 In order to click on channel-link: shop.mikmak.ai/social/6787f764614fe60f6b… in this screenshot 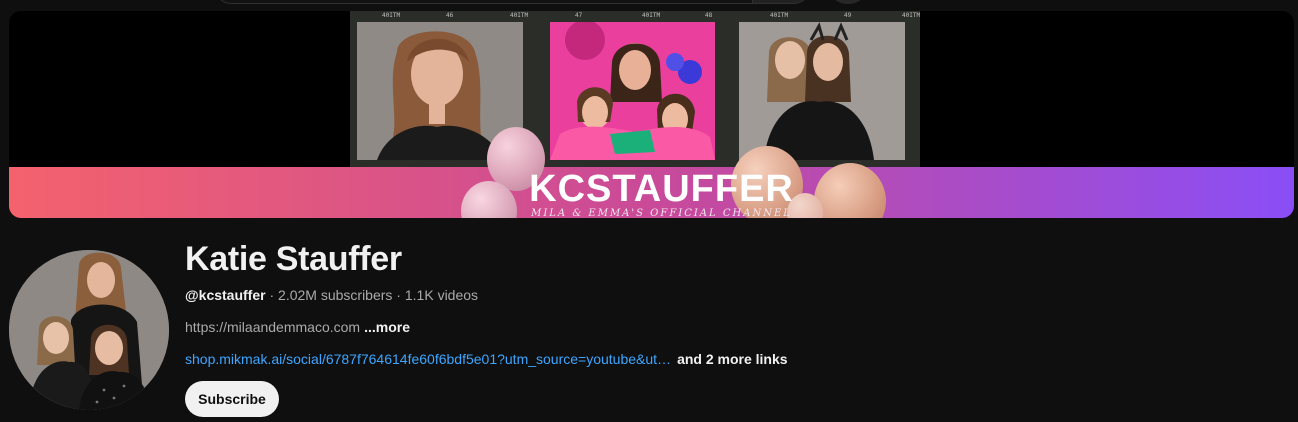, I will do `click(428, 359)`.